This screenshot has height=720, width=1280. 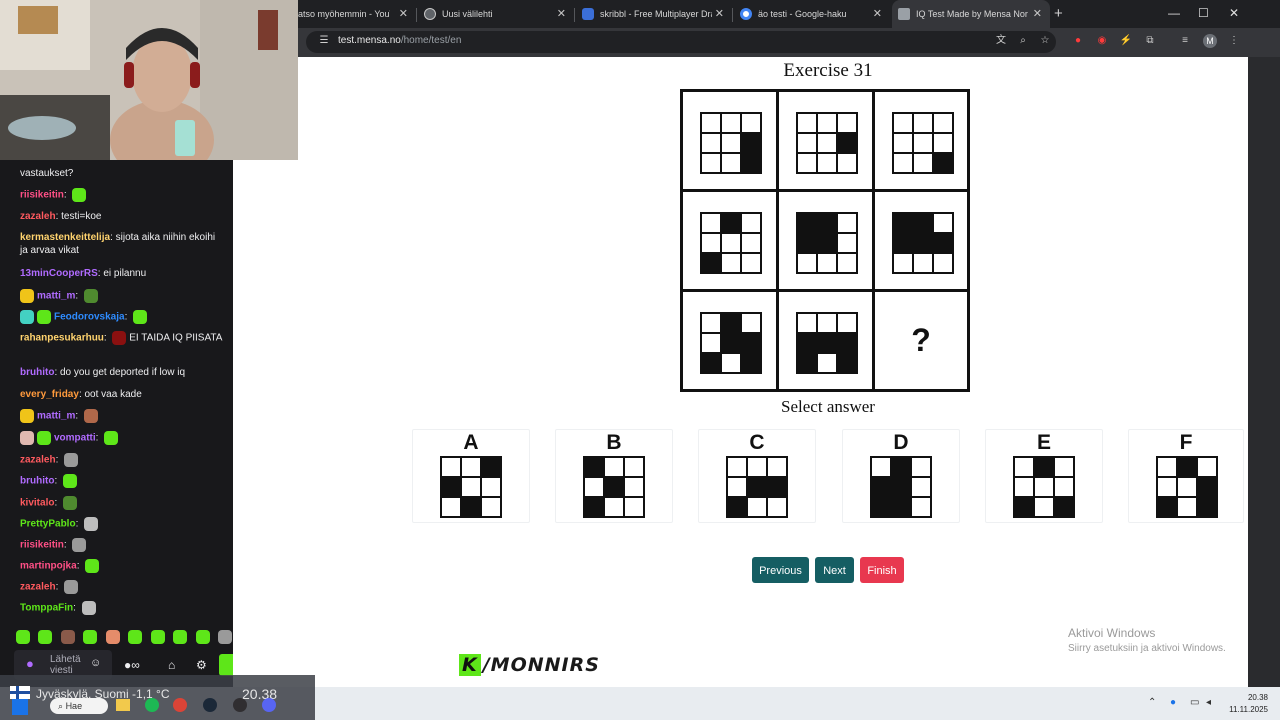 I want to click on chat-username: martinpojka, so click(x=48, y=566).